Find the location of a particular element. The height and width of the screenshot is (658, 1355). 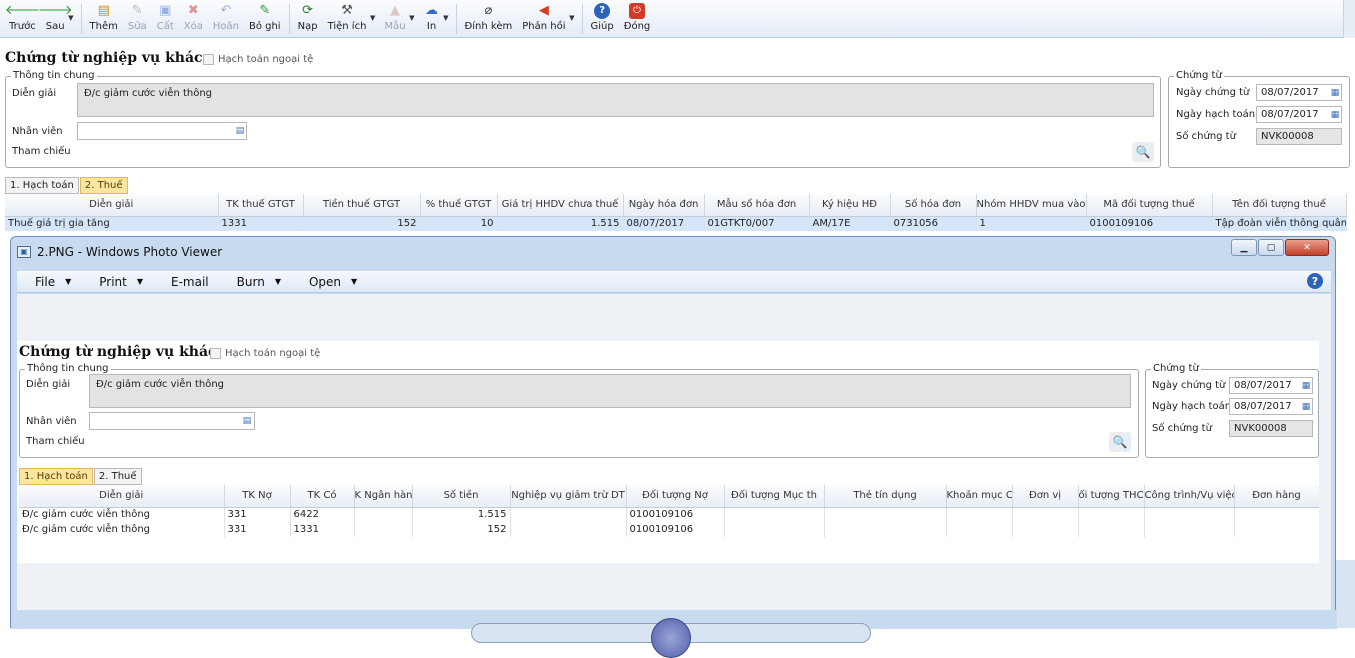

table-cell: 0731056 is located at coordinates (933, 223).